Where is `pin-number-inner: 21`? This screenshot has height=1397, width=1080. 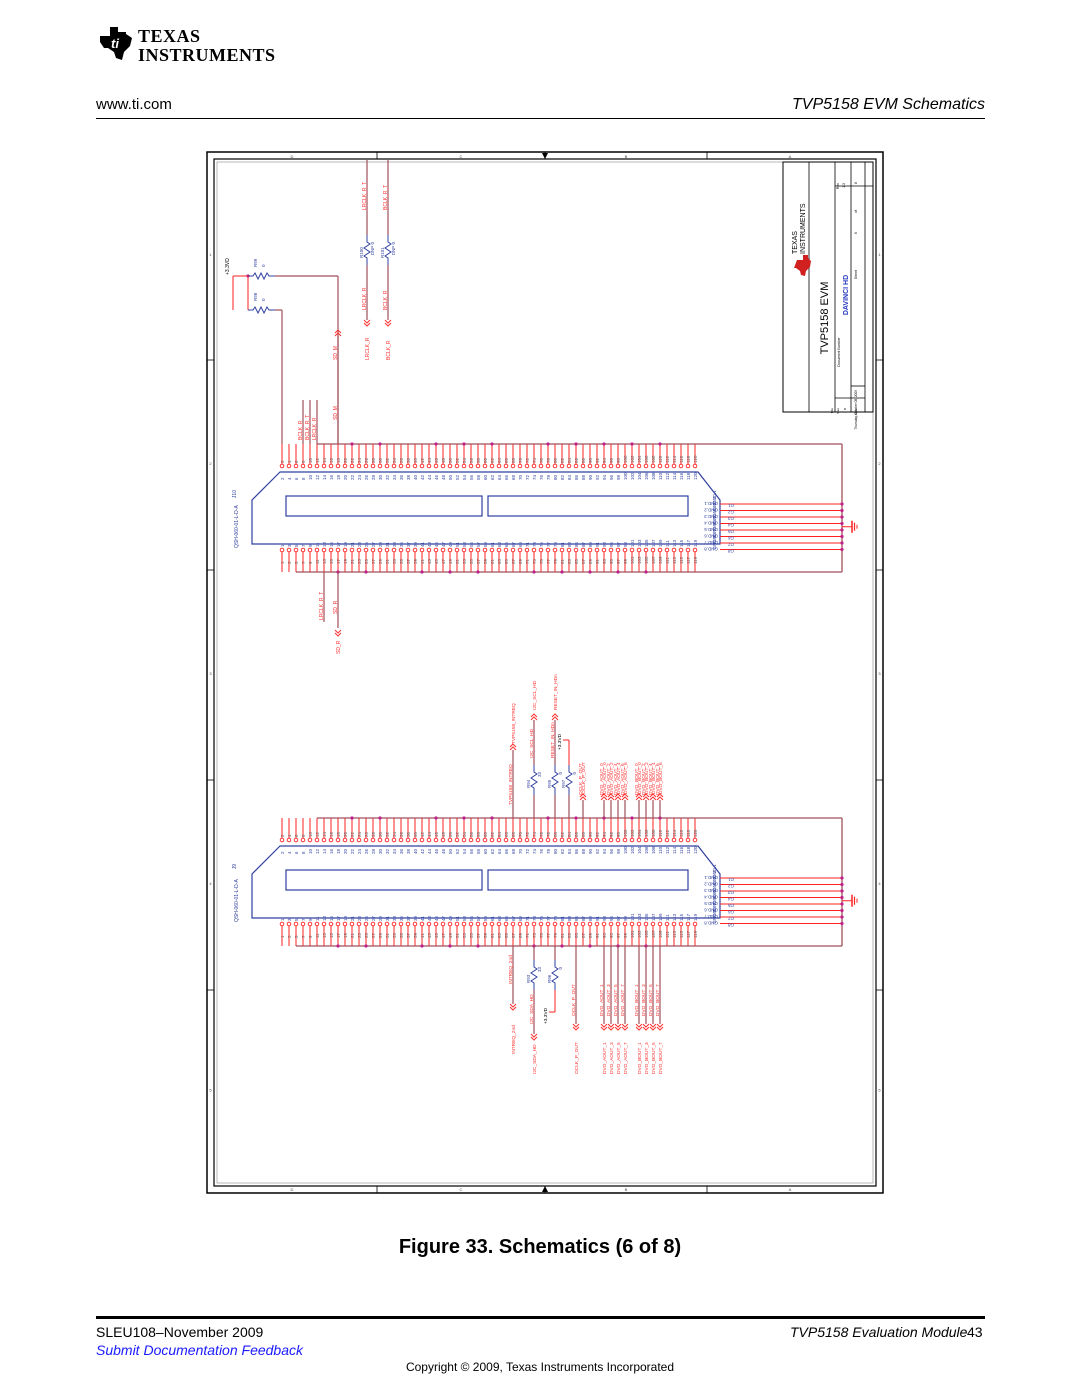
pin-number-inner: 21 is located at coordinates (352, 544).